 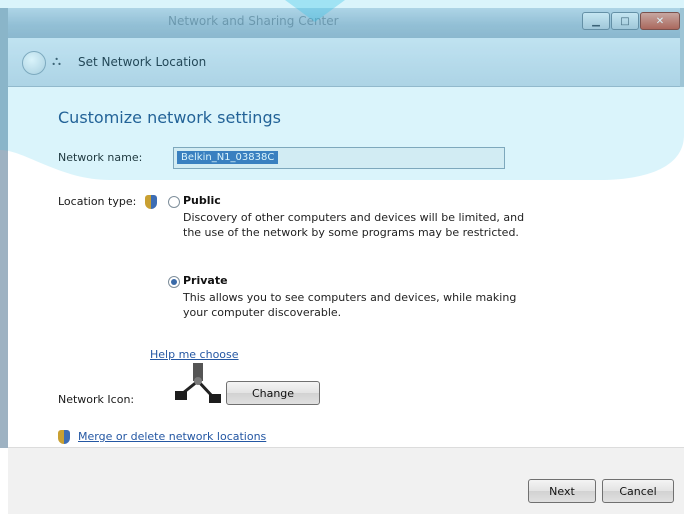 What do you see at coordinates (4, 228) in the screenshot?
I see `window-frame-left` at bounding box center [4, 228].